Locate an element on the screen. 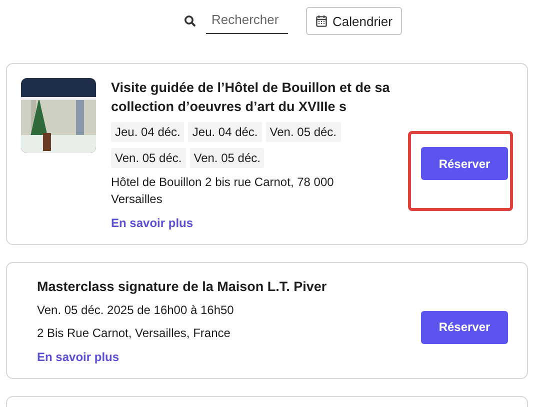 The height and width of the screenshot is (407, 558). calendar-icon is located at coordinates (321, 21).